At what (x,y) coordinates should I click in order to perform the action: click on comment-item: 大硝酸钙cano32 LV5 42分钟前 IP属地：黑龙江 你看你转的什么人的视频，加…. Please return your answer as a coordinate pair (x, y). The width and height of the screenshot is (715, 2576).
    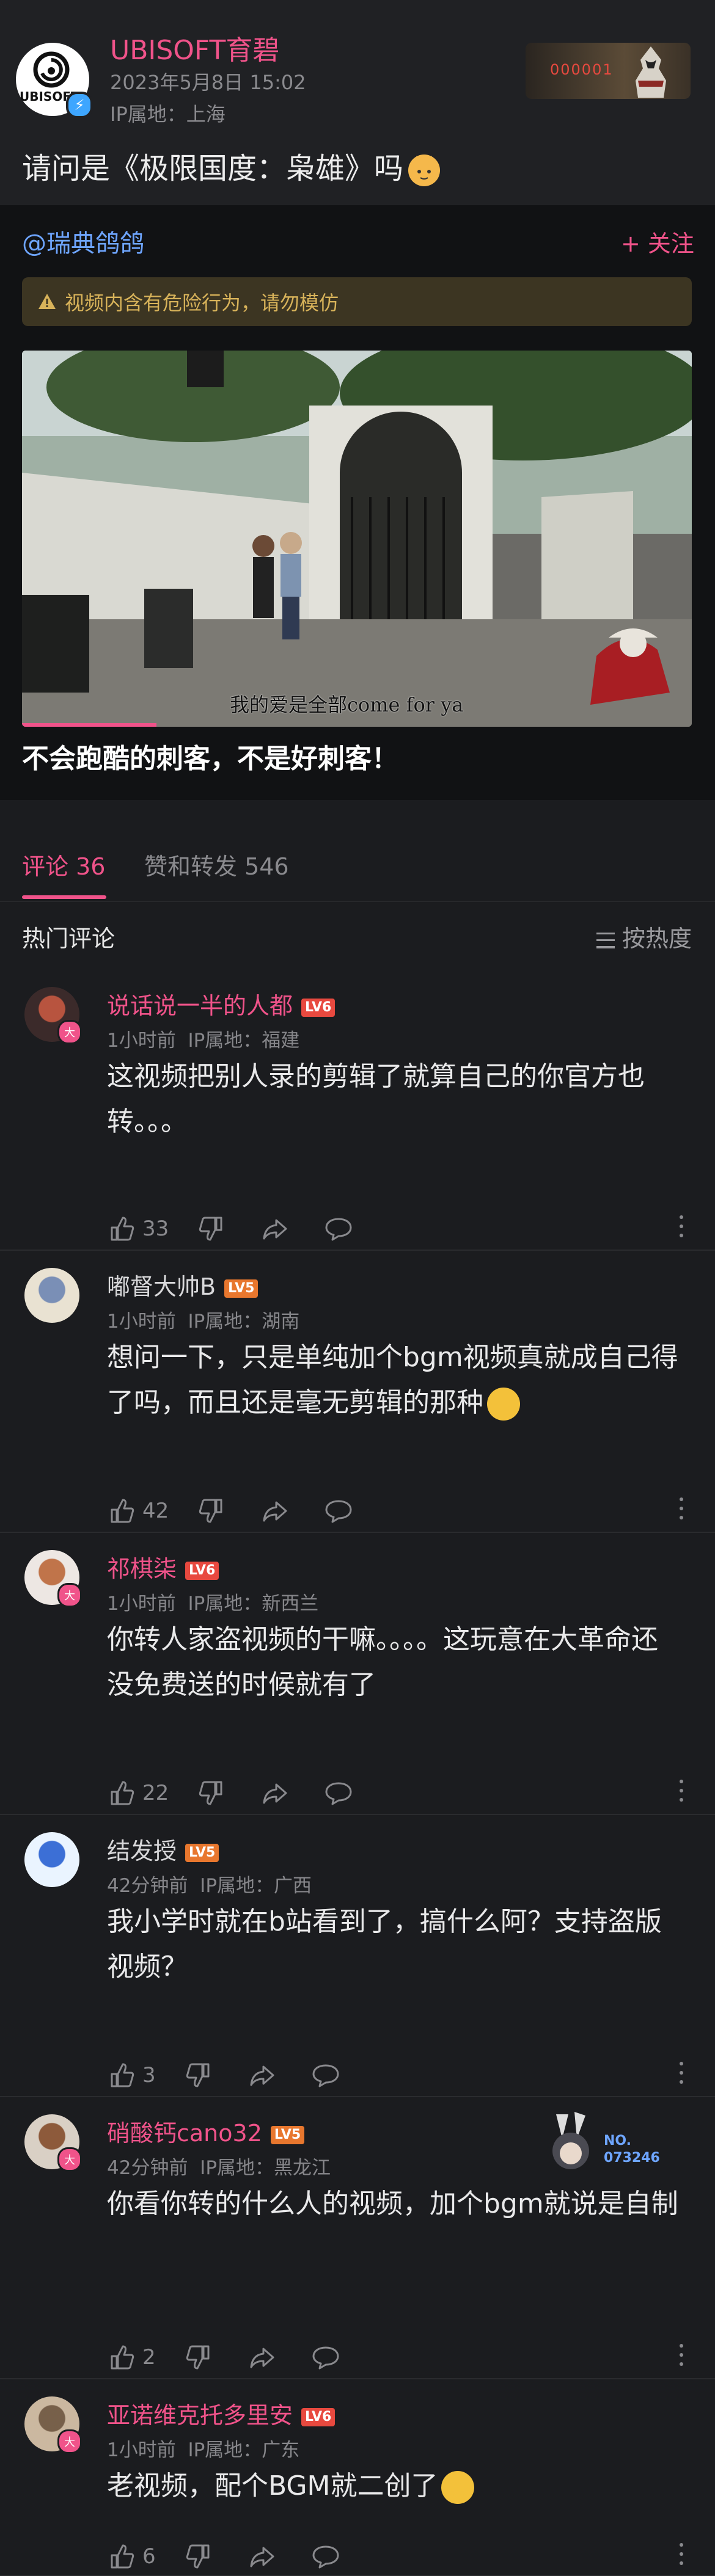
    Looking at the image, I should click on (358, 2237).